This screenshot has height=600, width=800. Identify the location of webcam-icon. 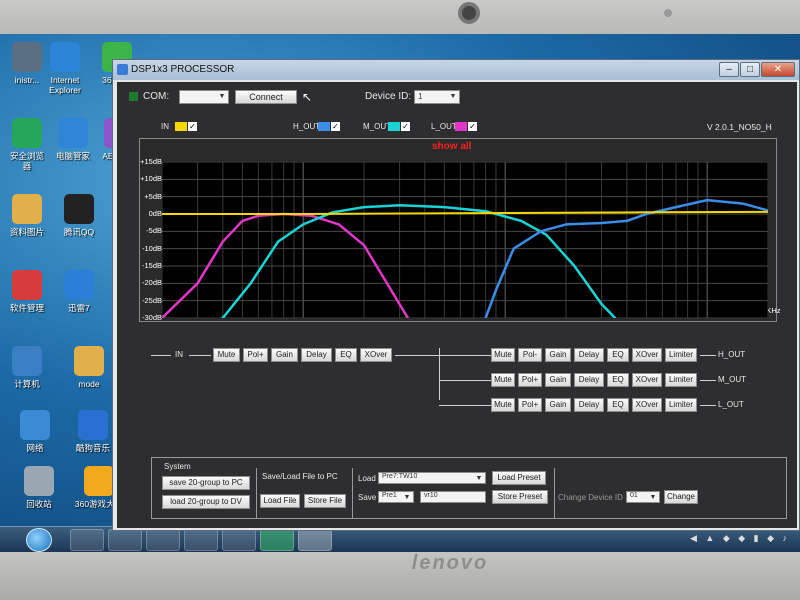
(469, 13).